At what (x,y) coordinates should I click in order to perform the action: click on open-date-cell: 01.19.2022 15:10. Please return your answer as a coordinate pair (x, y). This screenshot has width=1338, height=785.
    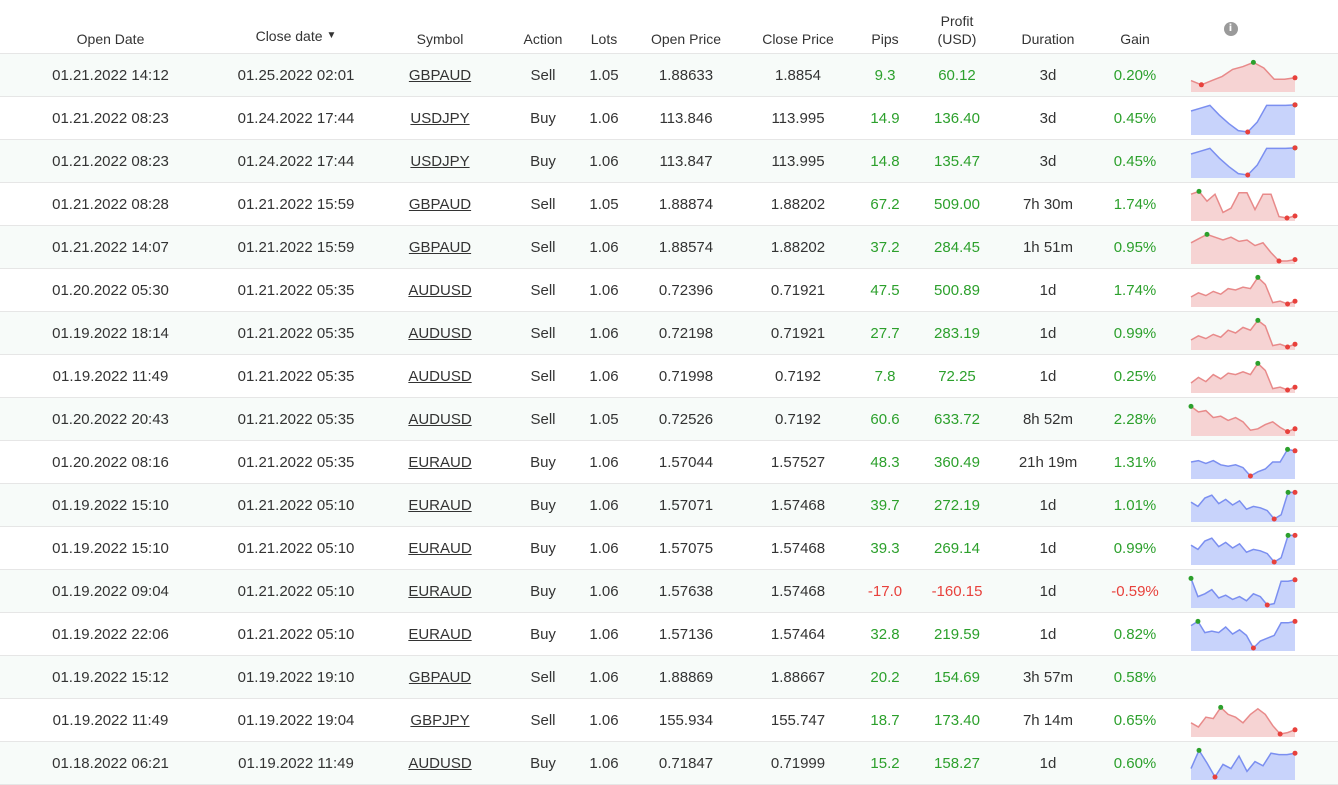
    Looking at the image, I should click on (110, 505).